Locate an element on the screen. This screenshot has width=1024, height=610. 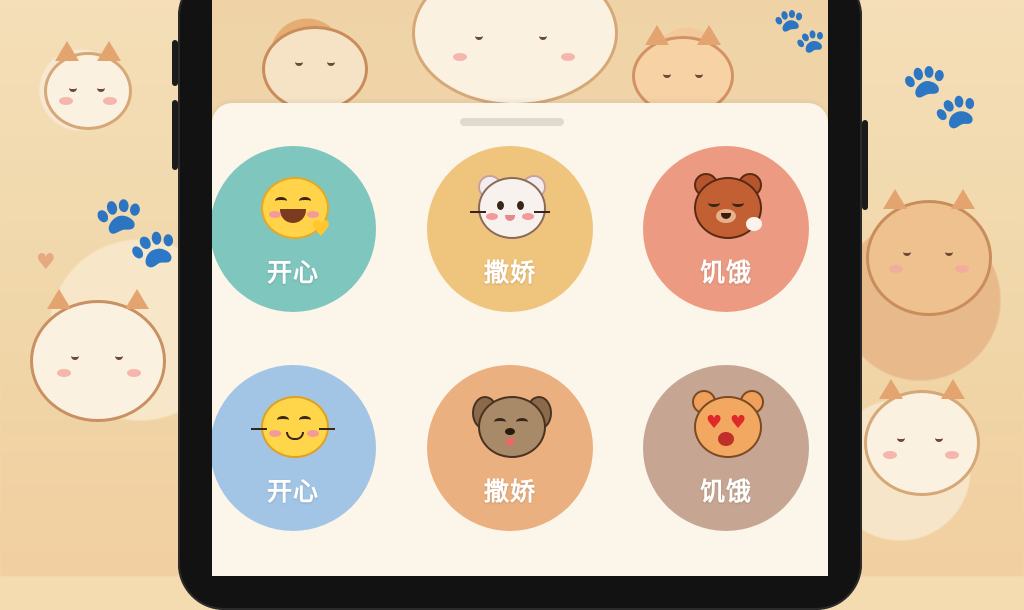
smiling-cat-whisker-face-icon is located at coordinates (293, 423).